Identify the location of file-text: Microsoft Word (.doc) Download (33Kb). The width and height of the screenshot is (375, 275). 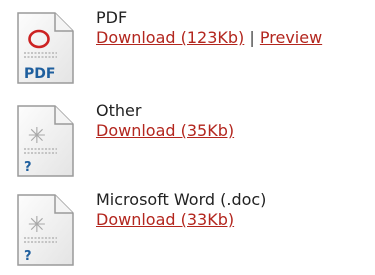
(181, 210).